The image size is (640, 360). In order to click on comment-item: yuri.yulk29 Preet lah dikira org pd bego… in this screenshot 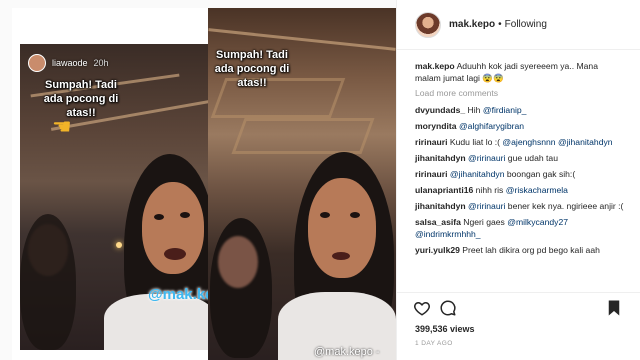, I will do `click(520, 250)`.